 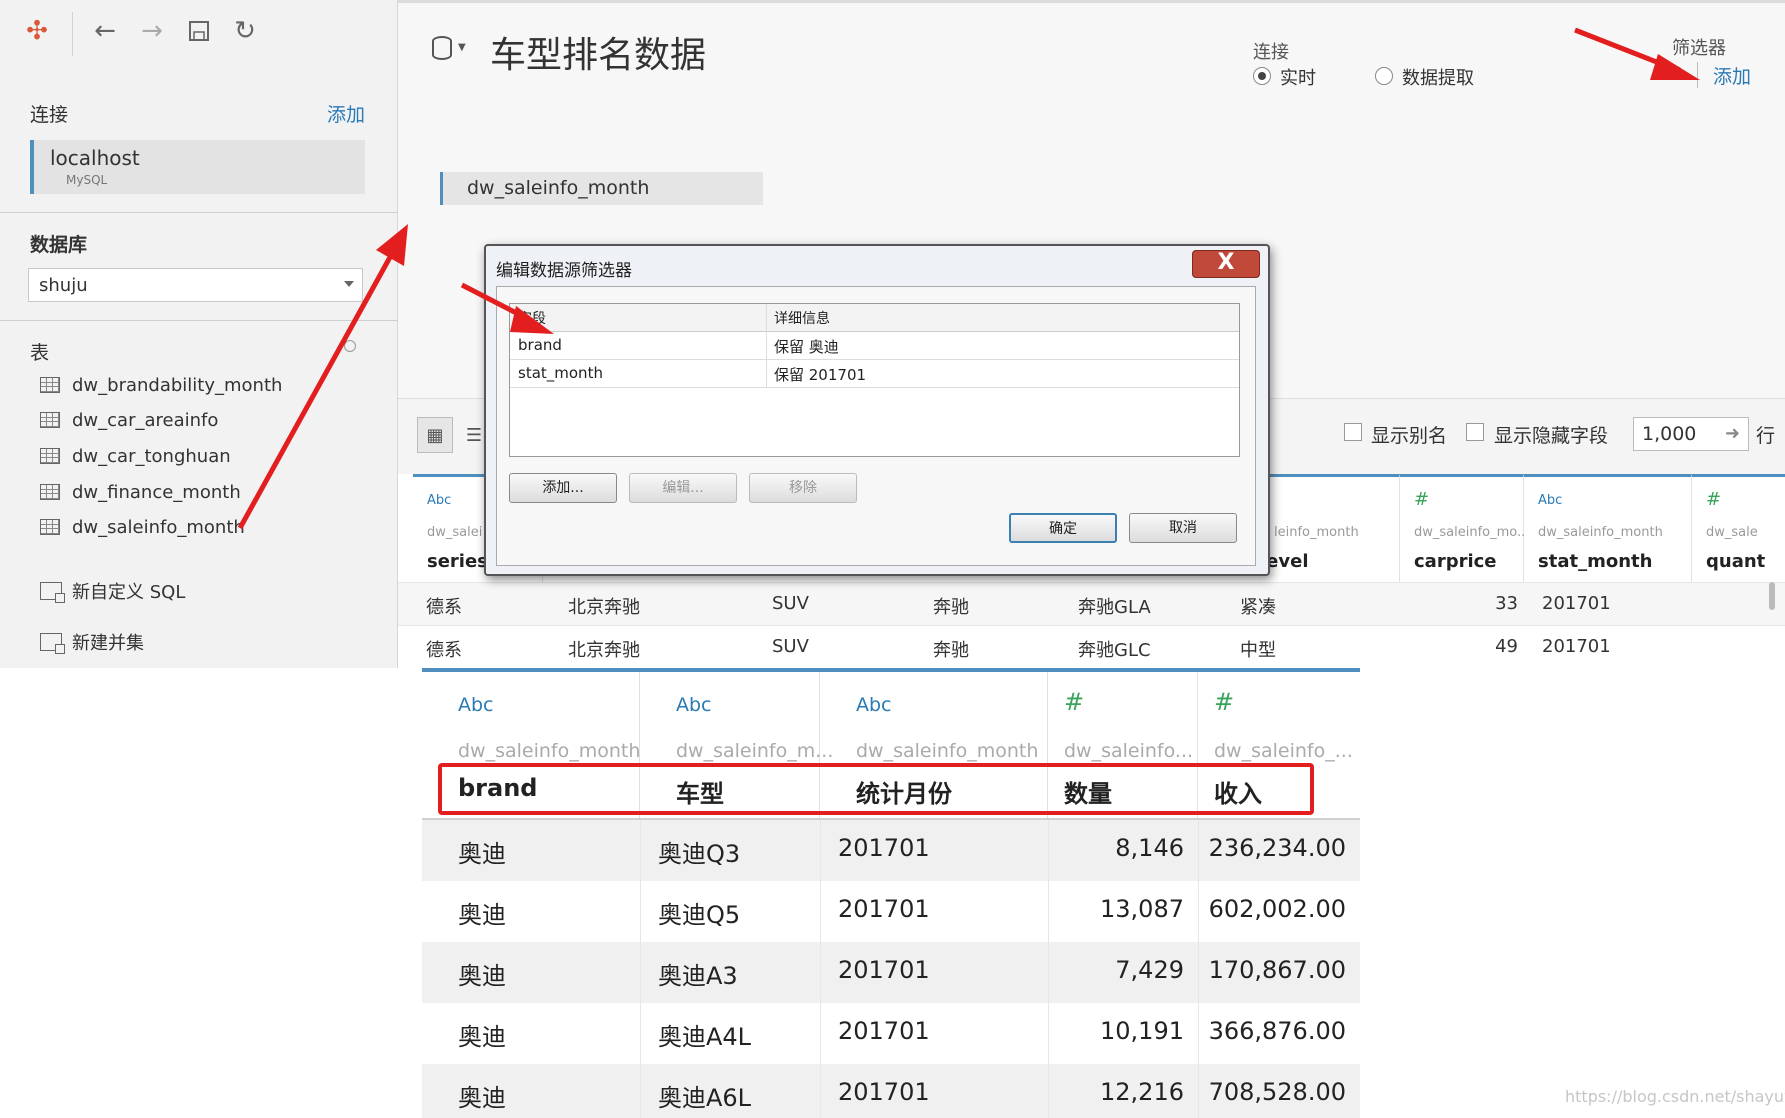 What do you see at coordinates (195, 285) in the screenshot?
I see `database-select: shuju` at bounding box center [195, 285].